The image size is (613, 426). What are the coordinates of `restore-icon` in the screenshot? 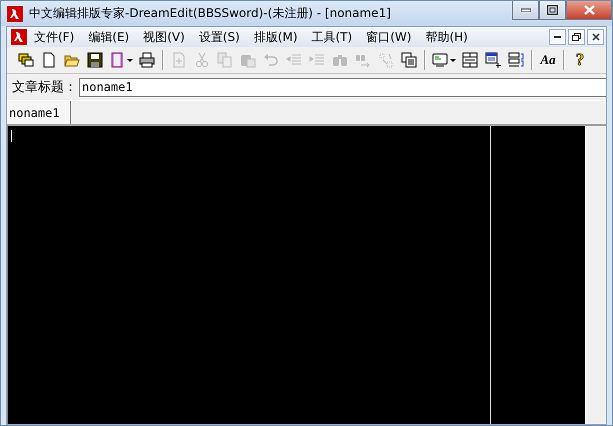 It's located at (576, 37).